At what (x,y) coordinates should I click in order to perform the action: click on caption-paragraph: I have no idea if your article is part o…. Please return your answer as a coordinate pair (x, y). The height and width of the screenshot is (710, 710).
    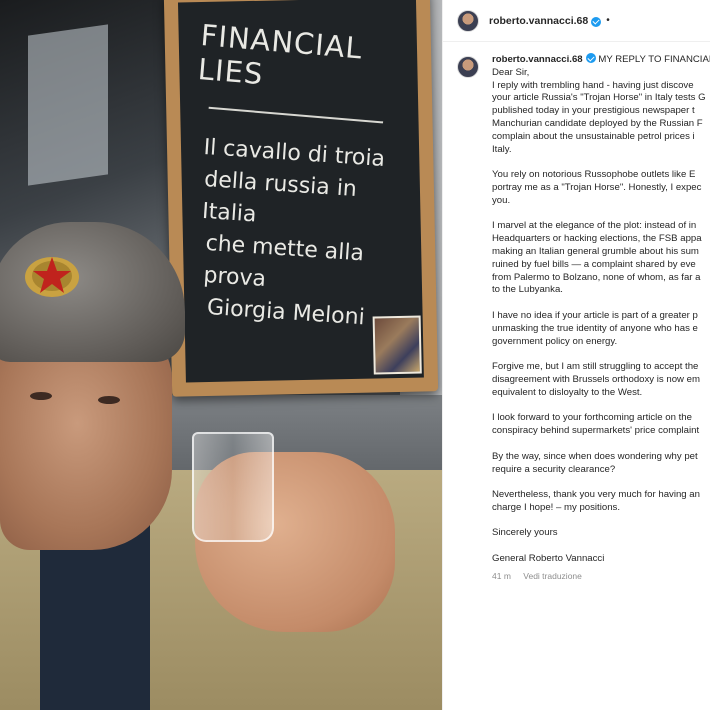
    Looking at the image, I should click on (595, 328).